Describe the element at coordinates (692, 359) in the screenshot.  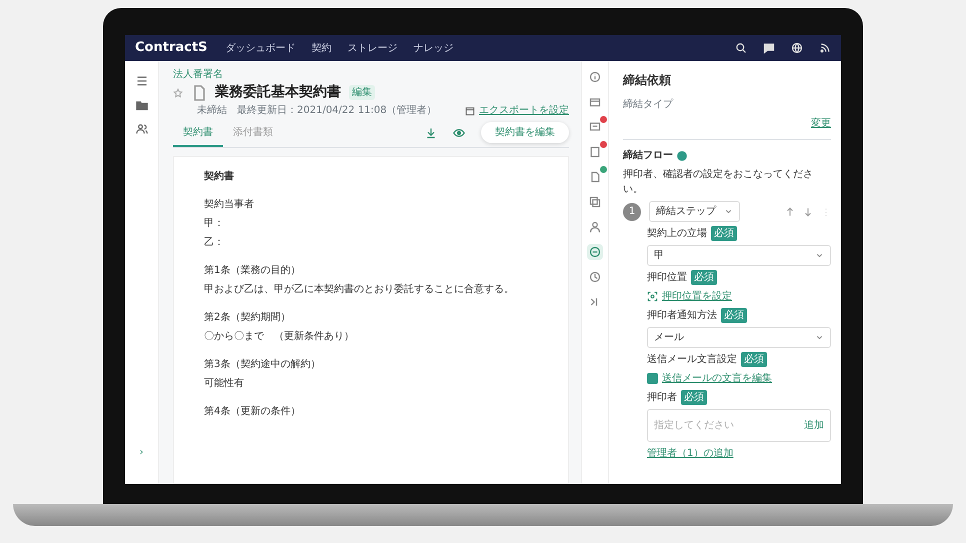
I see `field-label: 送信メール文言設定` at that location.